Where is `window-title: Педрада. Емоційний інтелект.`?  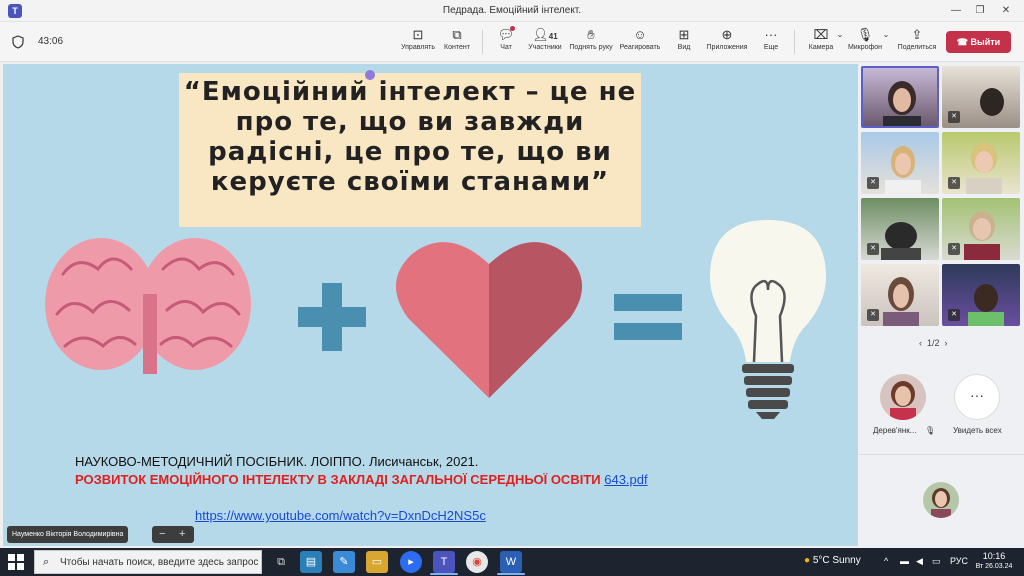
window-title: Педрада. Емоційний інтелект. is located at coordinates (512, 10).